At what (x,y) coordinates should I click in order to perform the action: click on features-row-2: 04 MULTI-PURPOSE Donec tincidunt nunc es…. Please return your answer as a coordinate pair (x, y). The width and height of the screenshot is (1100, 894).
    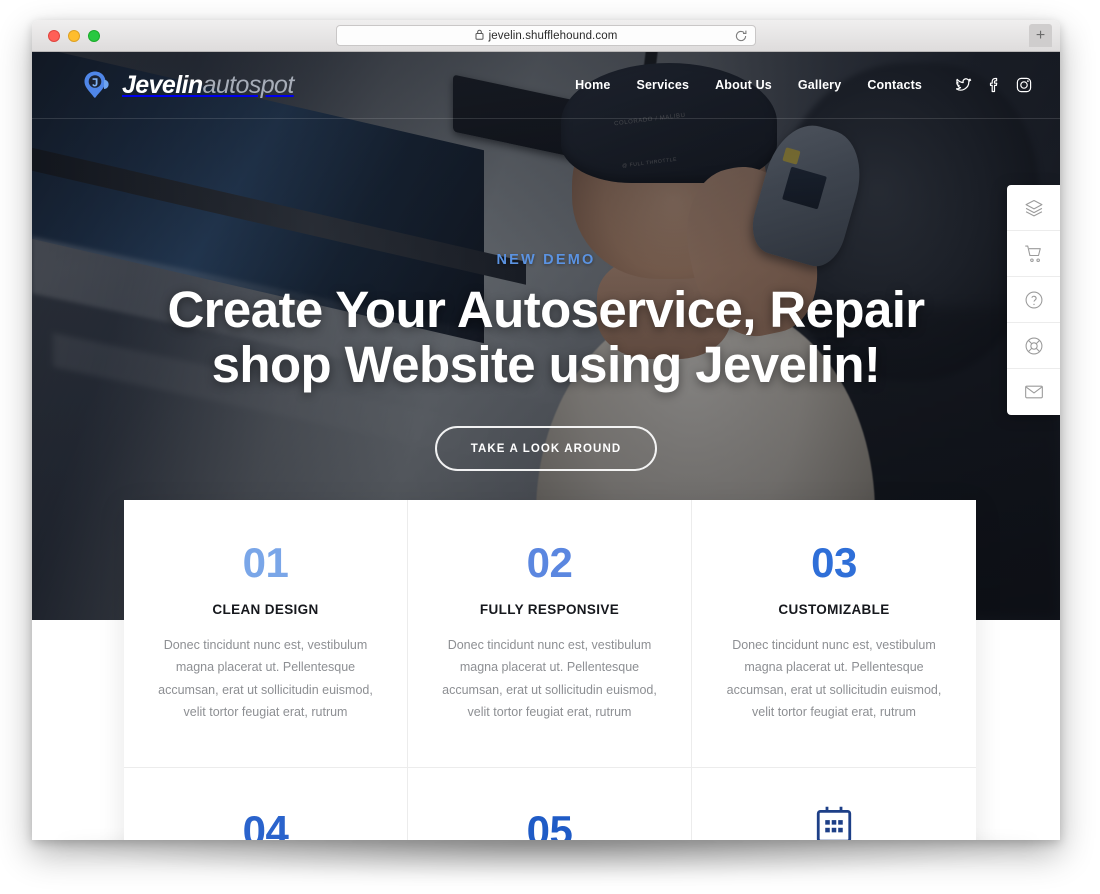
    Looking at the image, I should click on (550, 804).